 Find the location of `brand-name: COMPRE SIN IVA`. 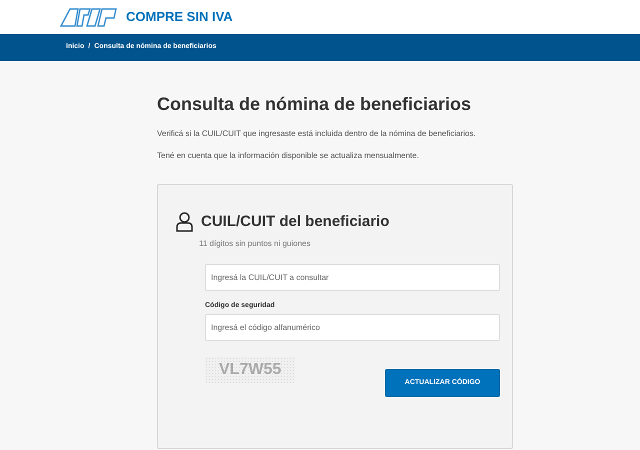

brand-name: COMPRE SIN IVA is located at coordinates (179, 17).